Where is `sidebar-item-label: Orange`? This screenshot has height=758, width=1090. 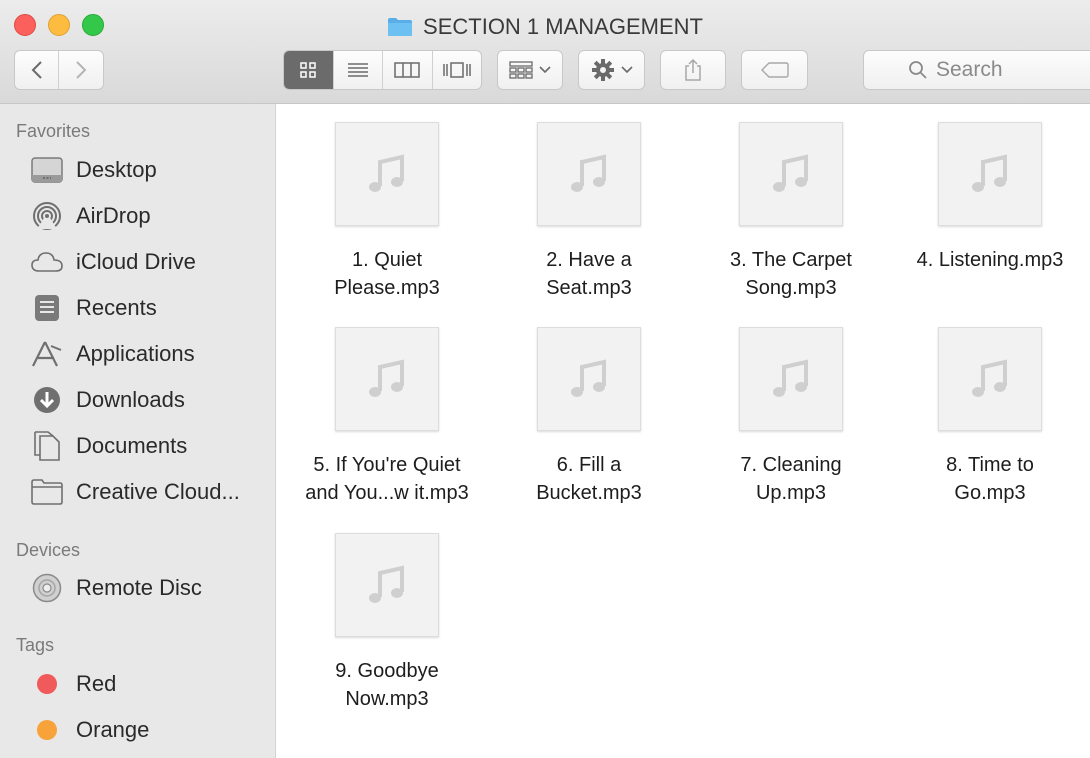
sidebar-item-label: Orange is located at coordinates (113, 729).